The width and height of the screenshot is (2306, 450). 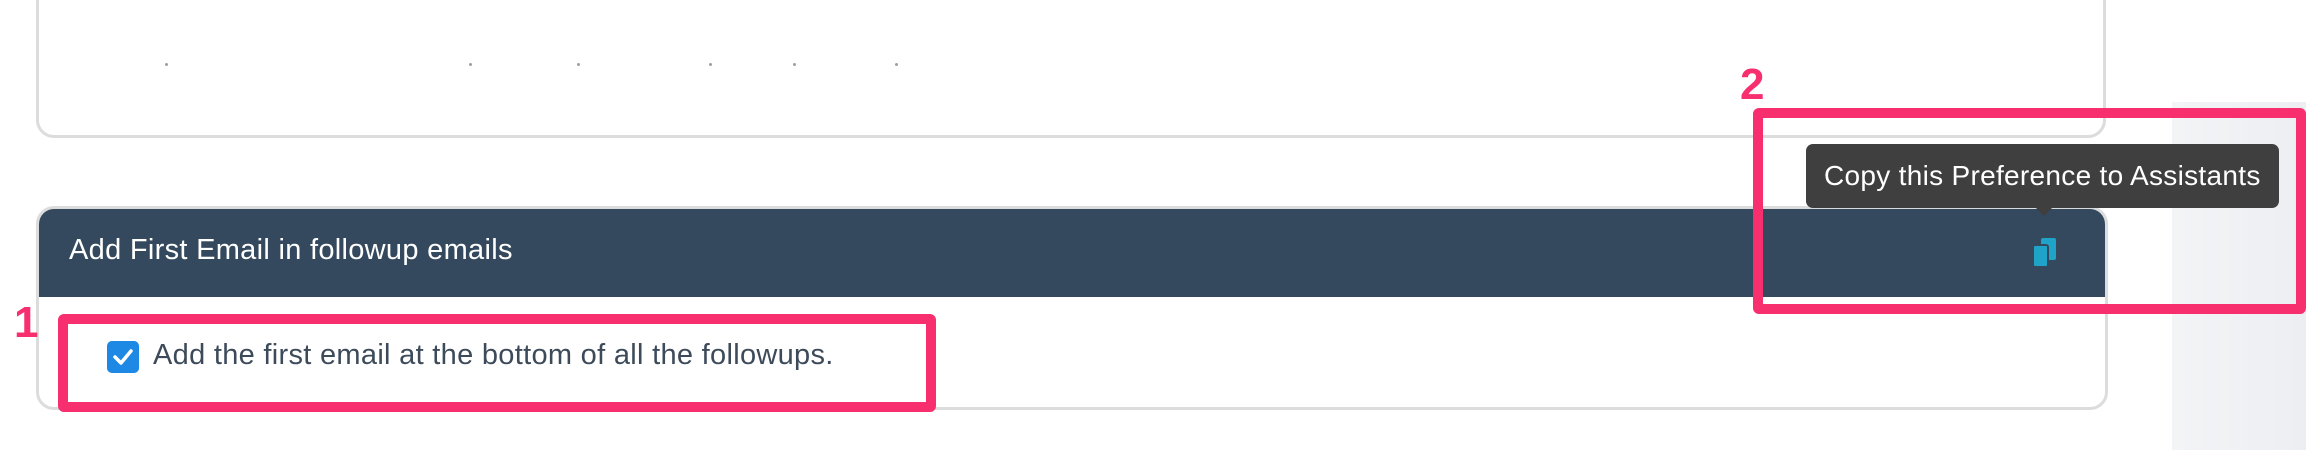 What do you see at coordinates (291, 250) in the screenshot?
I see `card-title: Add First Email in followup emails` at bounding box center [291, 250].